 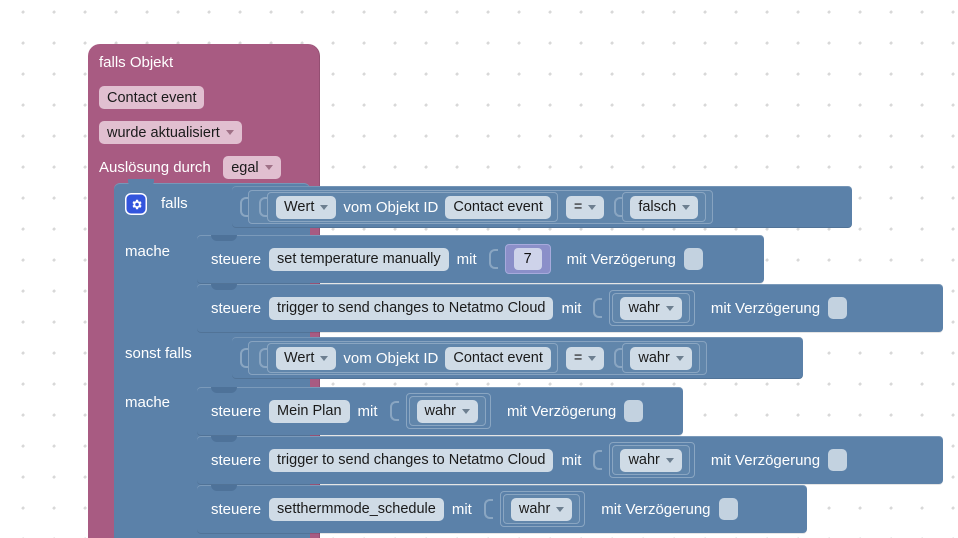 I want to click on event-state-dropdown: wurde aktualisiert, so click(x=170, y=132).